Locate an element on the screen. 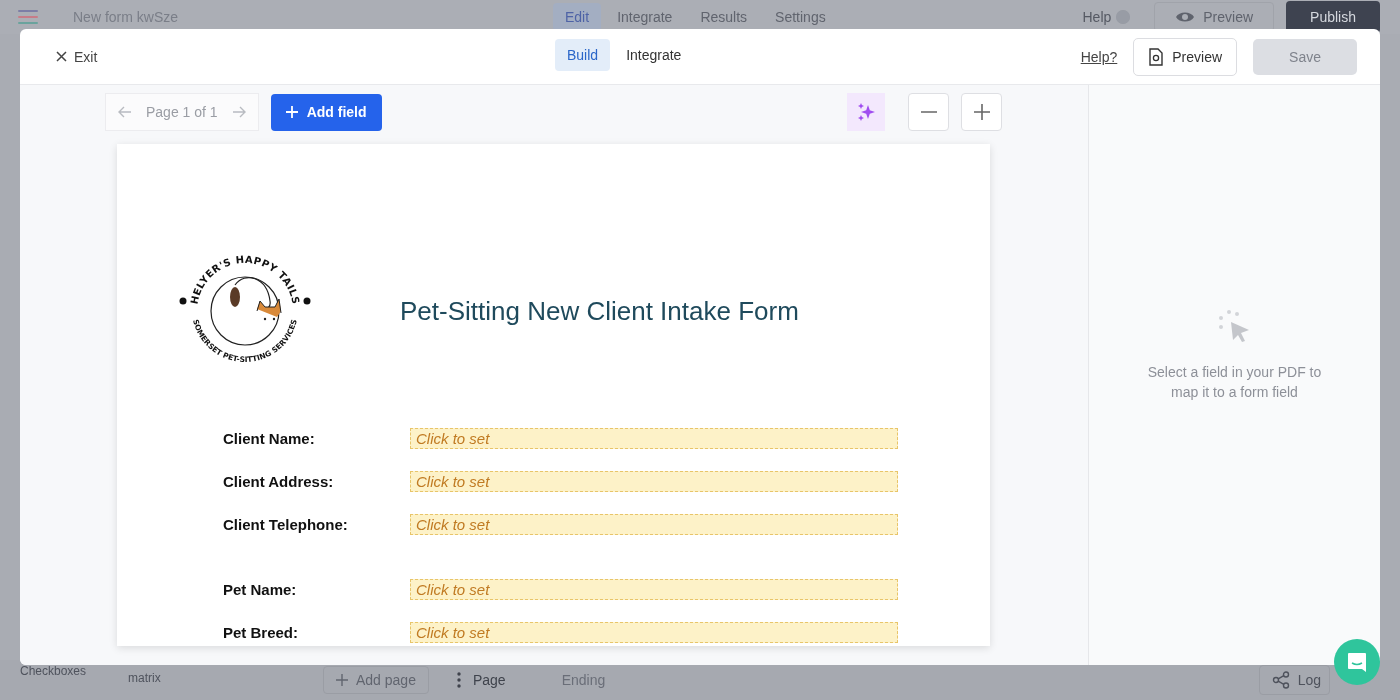 This screenshot has width=1400, height=700. matrix-label: matrix is located at coordinates (225, 678).